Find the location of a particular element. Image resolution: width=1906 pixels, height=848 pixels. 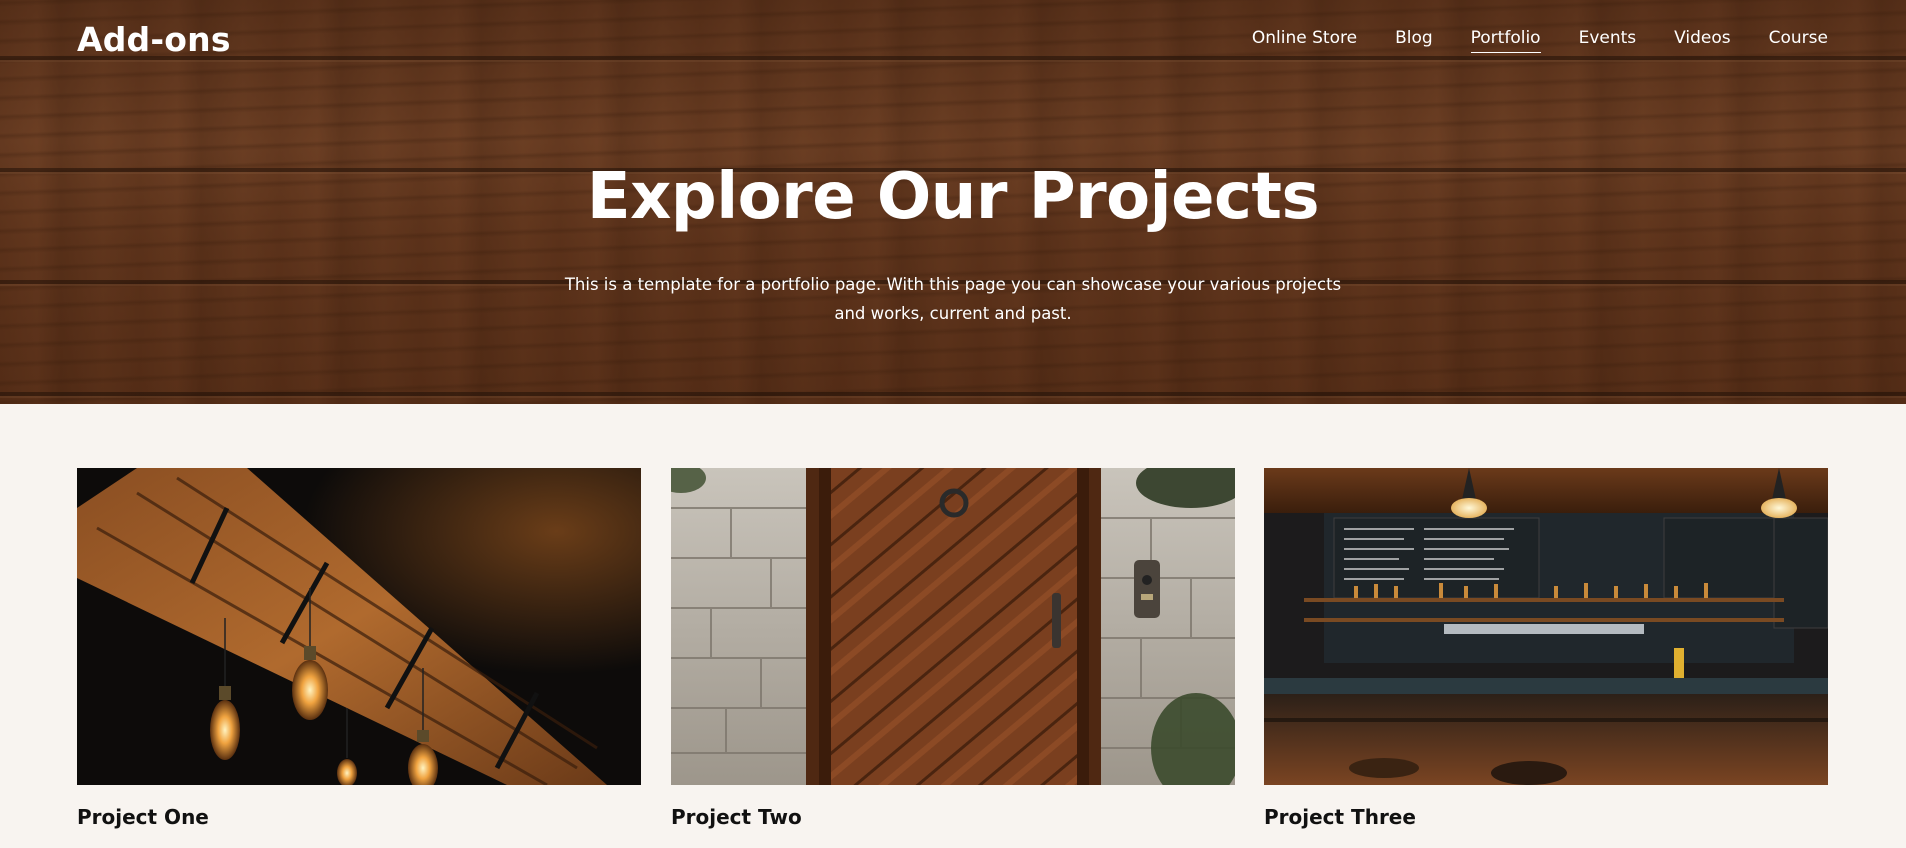

project-three-image is located at coordinates (1546, 626).